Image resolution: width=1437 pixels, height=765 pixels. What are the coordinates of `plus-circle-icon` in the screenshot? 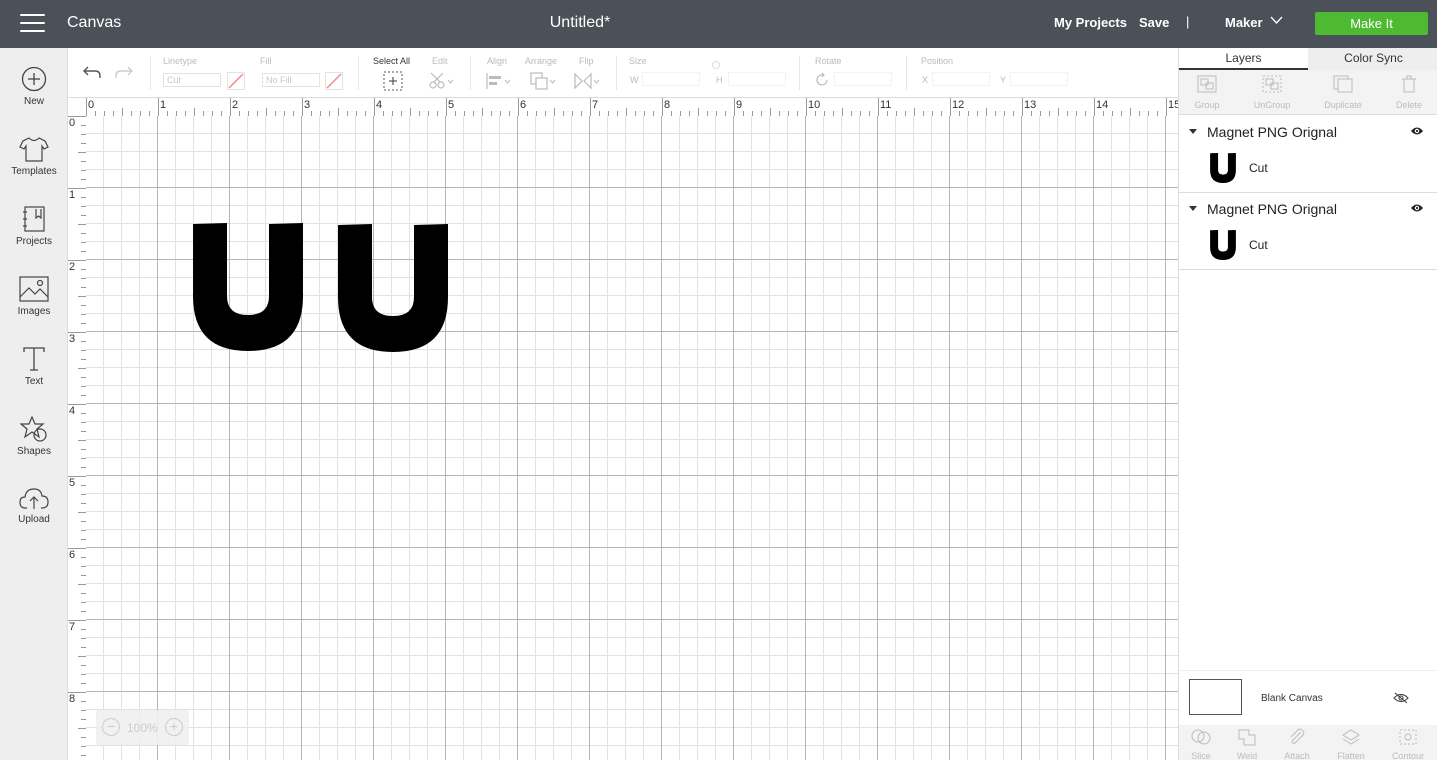 It's located at (34, 79).